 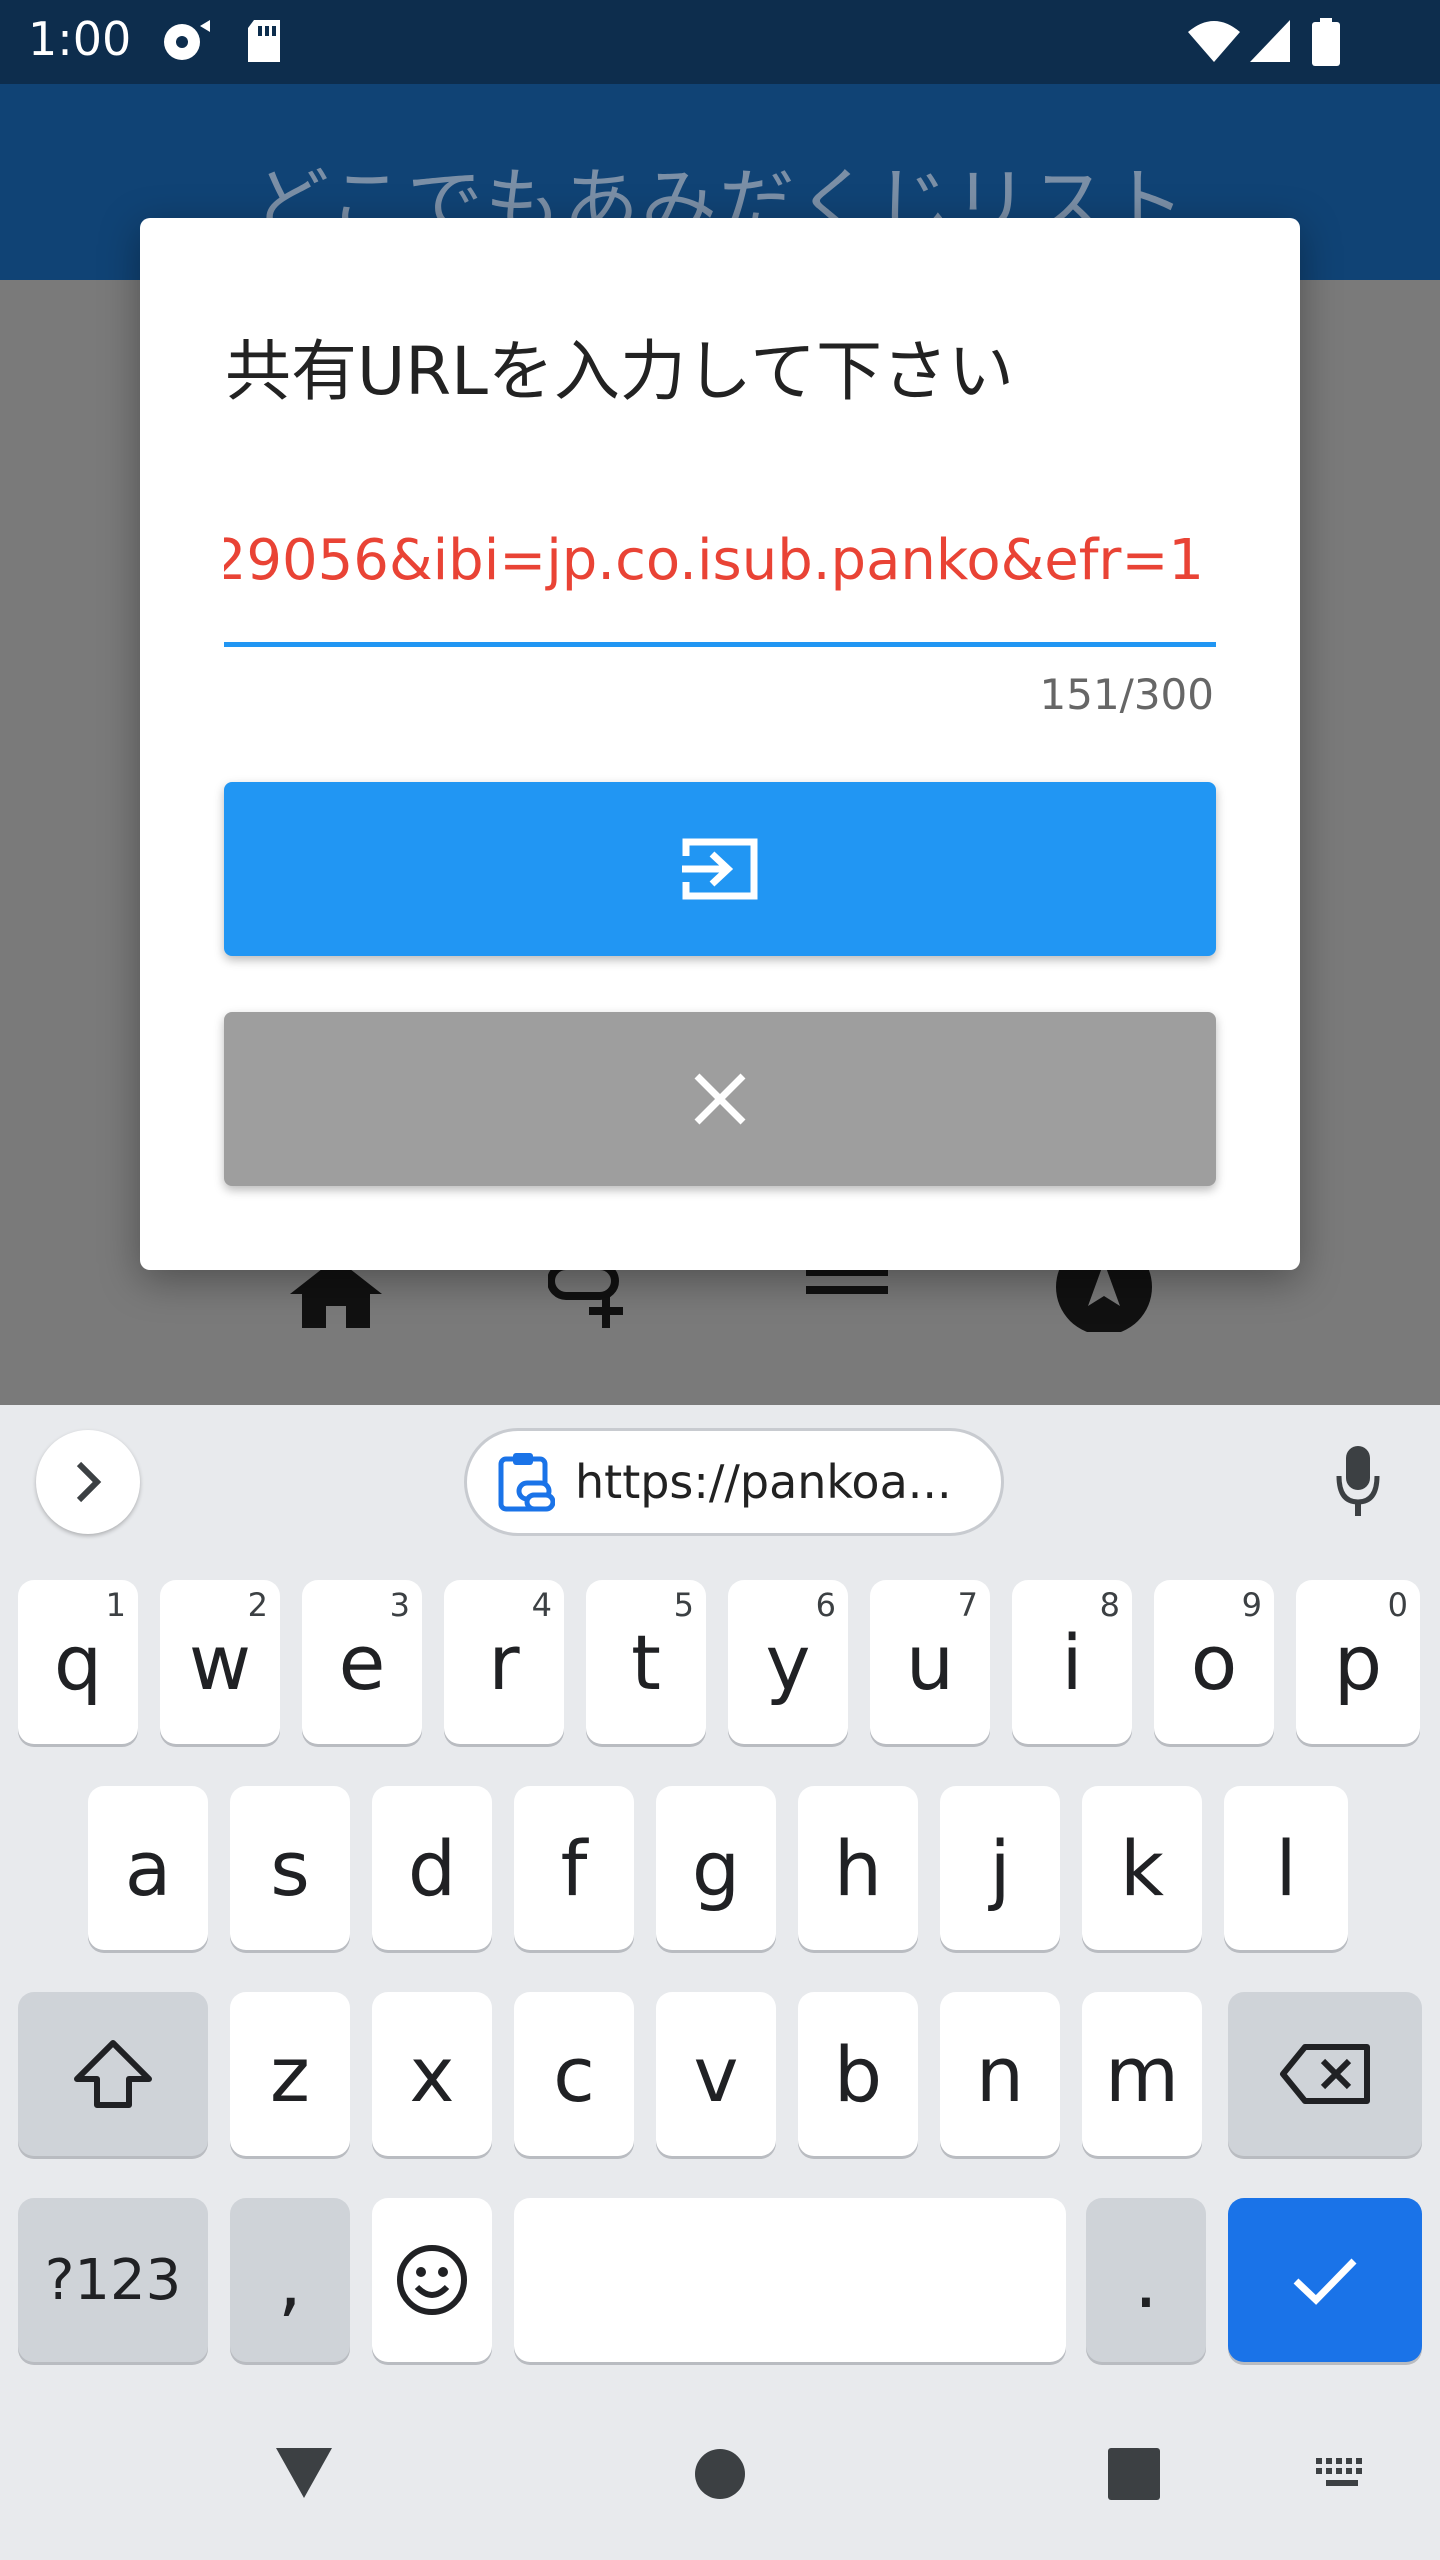 What do you see at coordinates (290, 2280) in the screenshot?
I see `comma-key: ,` at bounding box center [290, 2280].